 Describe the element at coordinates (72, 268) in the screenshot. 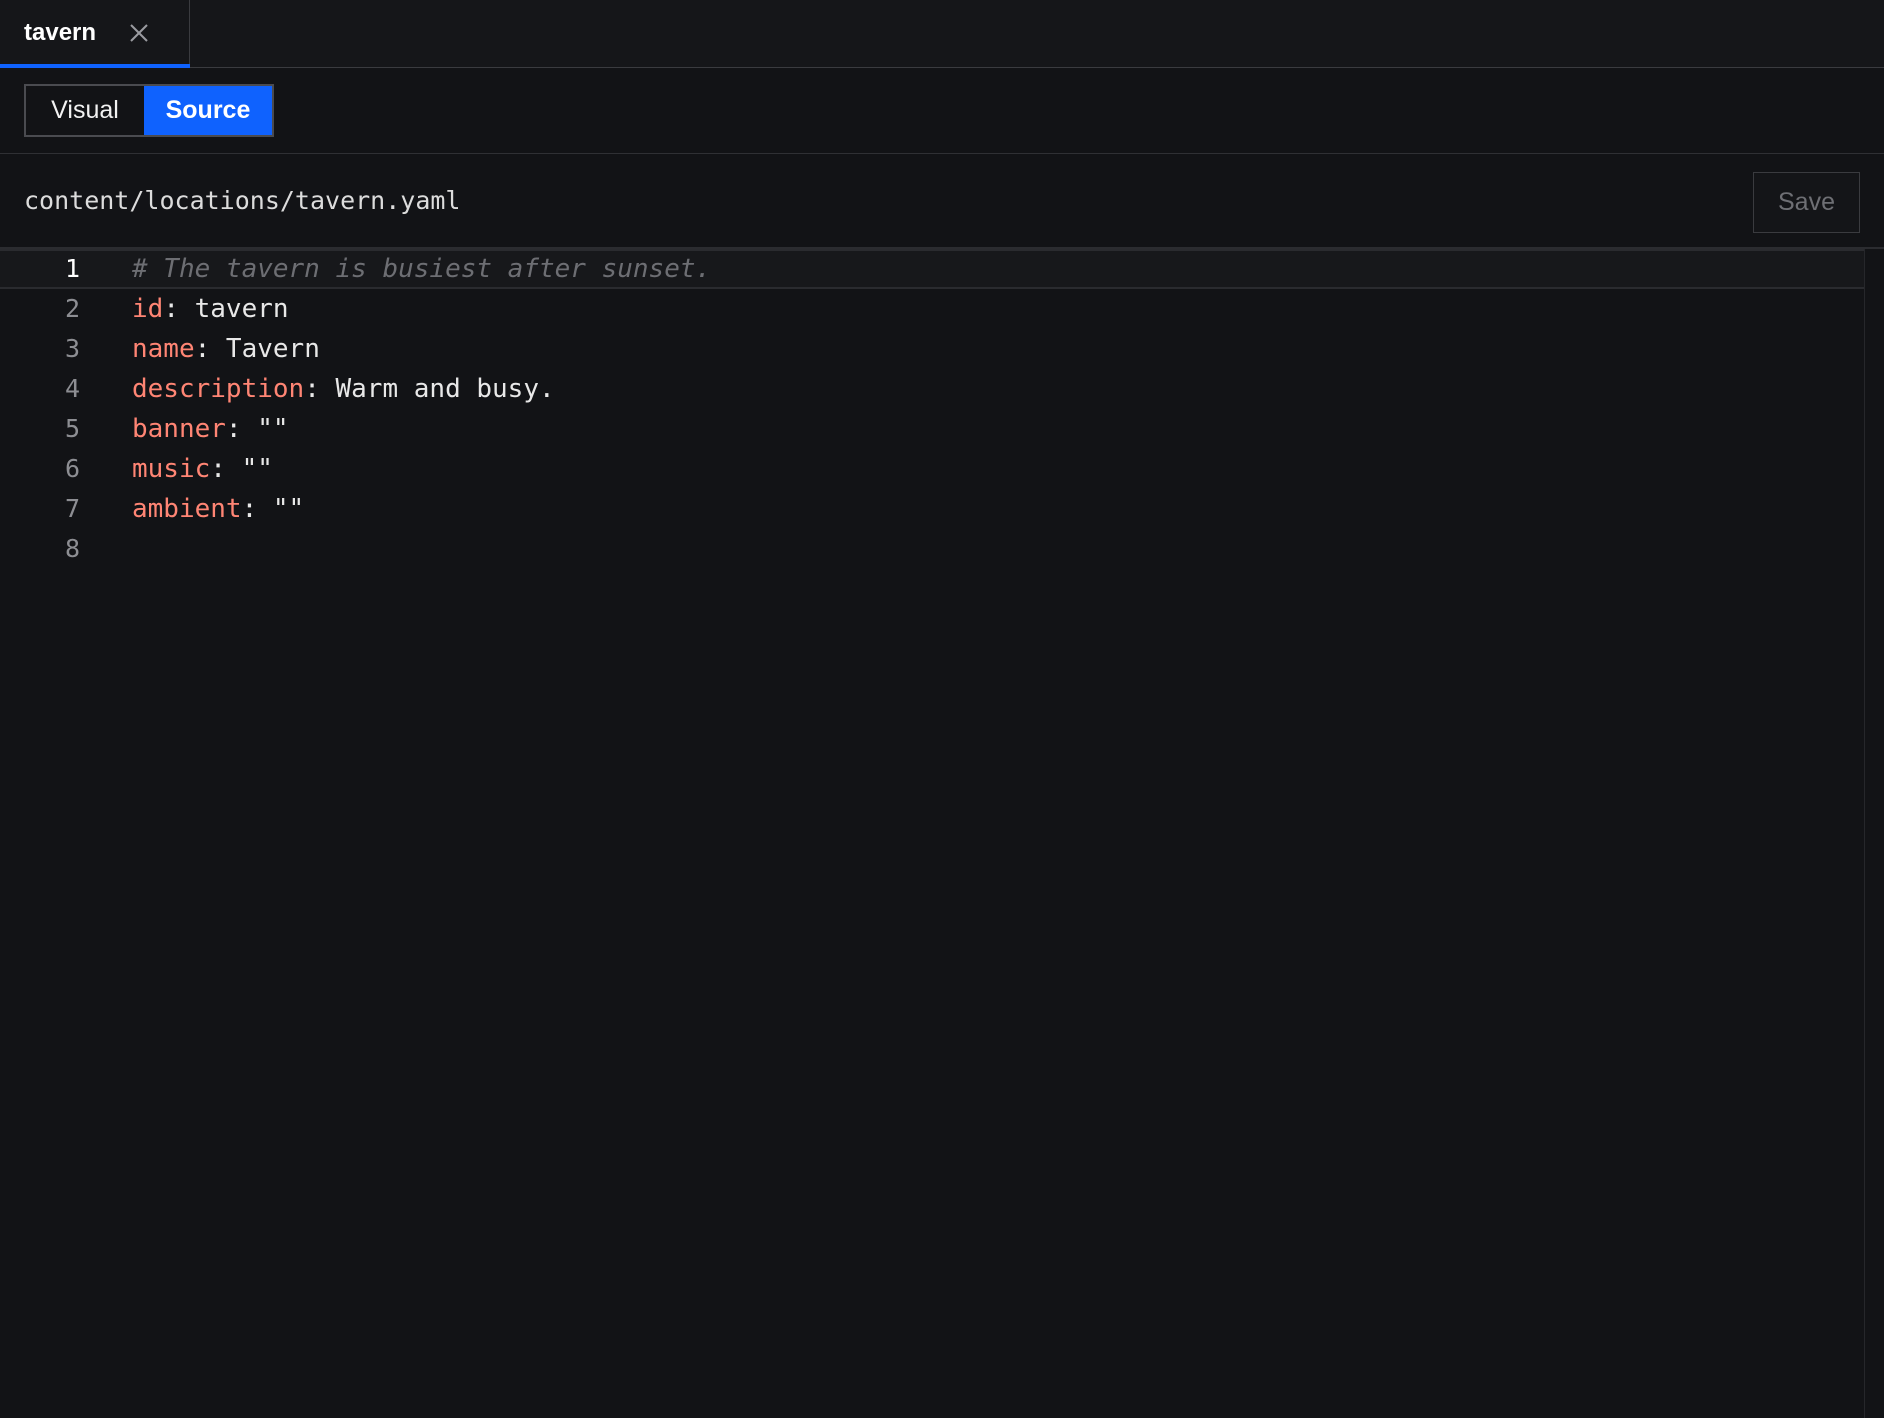

I see `line-number: 1` at that location.